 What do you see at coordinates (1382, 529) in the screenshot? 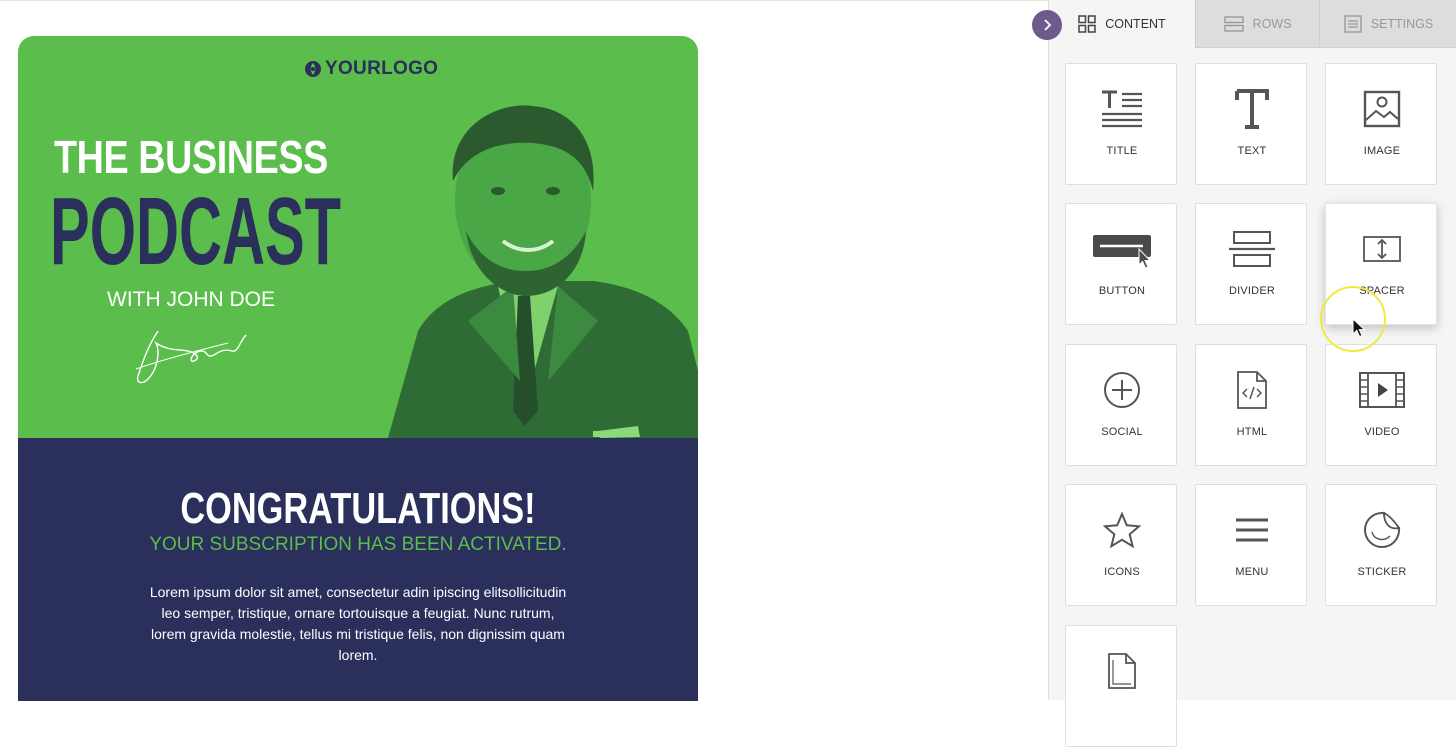
I see `sticker-icon` at bounding box center [1382, 529].